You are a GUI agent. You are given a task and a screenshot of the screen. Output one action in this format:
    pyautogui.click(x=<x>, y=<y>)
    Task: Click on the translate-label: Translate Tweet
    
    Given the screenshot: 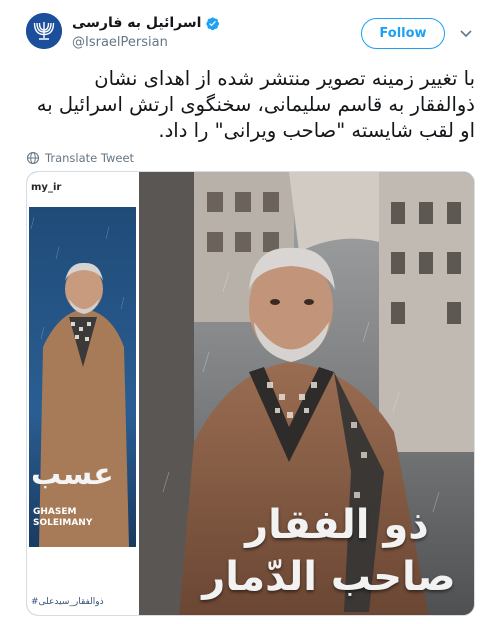 What is the action you would take?
    pyautogui.click(x=89, y=158)
    